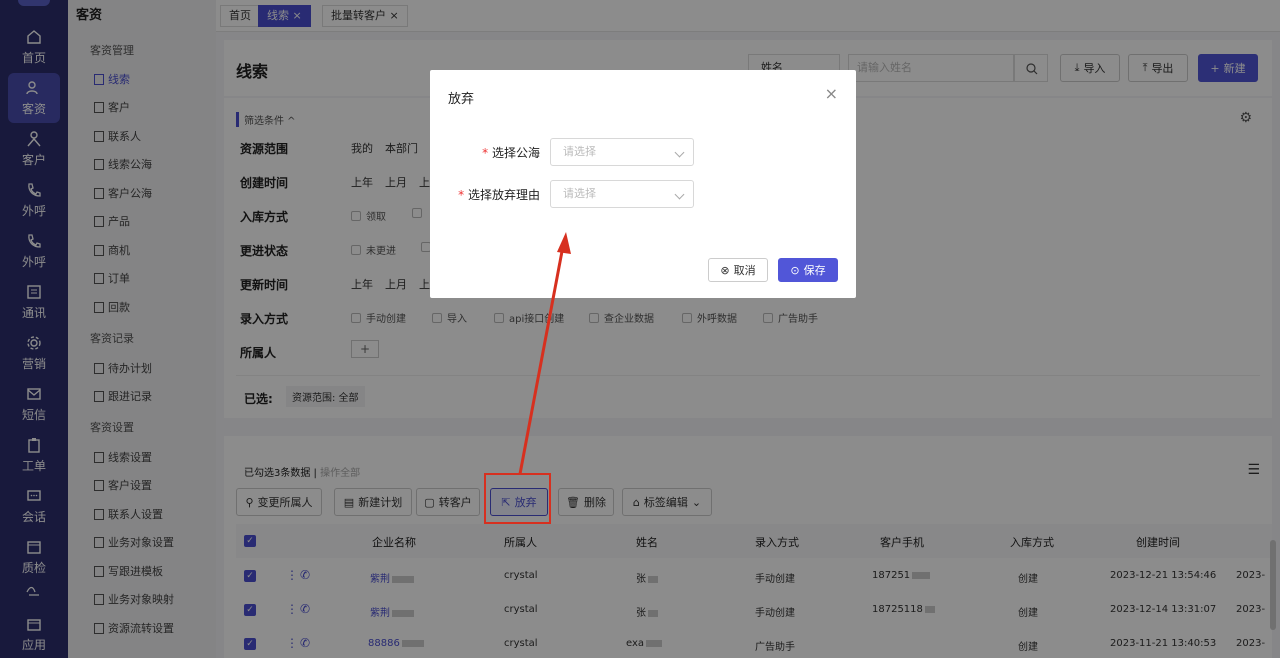  Describe the element at coordinates (541, 360) in the screenshot. I see `arrow-shaft` at that location.